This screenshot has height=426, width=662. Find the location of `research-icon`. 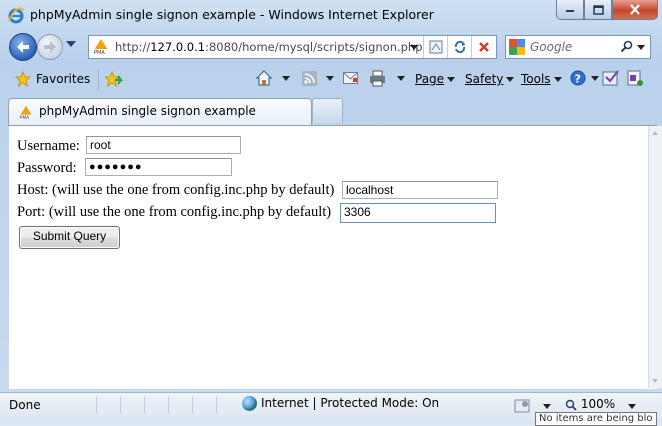

research-icon is located at coordinates (611, 78).